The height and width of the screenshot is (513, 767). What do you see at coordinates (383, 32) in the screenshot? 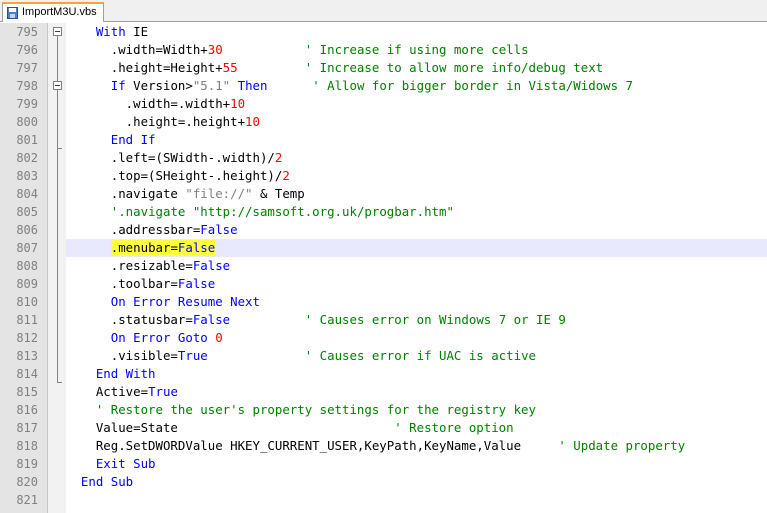
I see `code-line: 795 With IE` at bounding box center [383, 32].